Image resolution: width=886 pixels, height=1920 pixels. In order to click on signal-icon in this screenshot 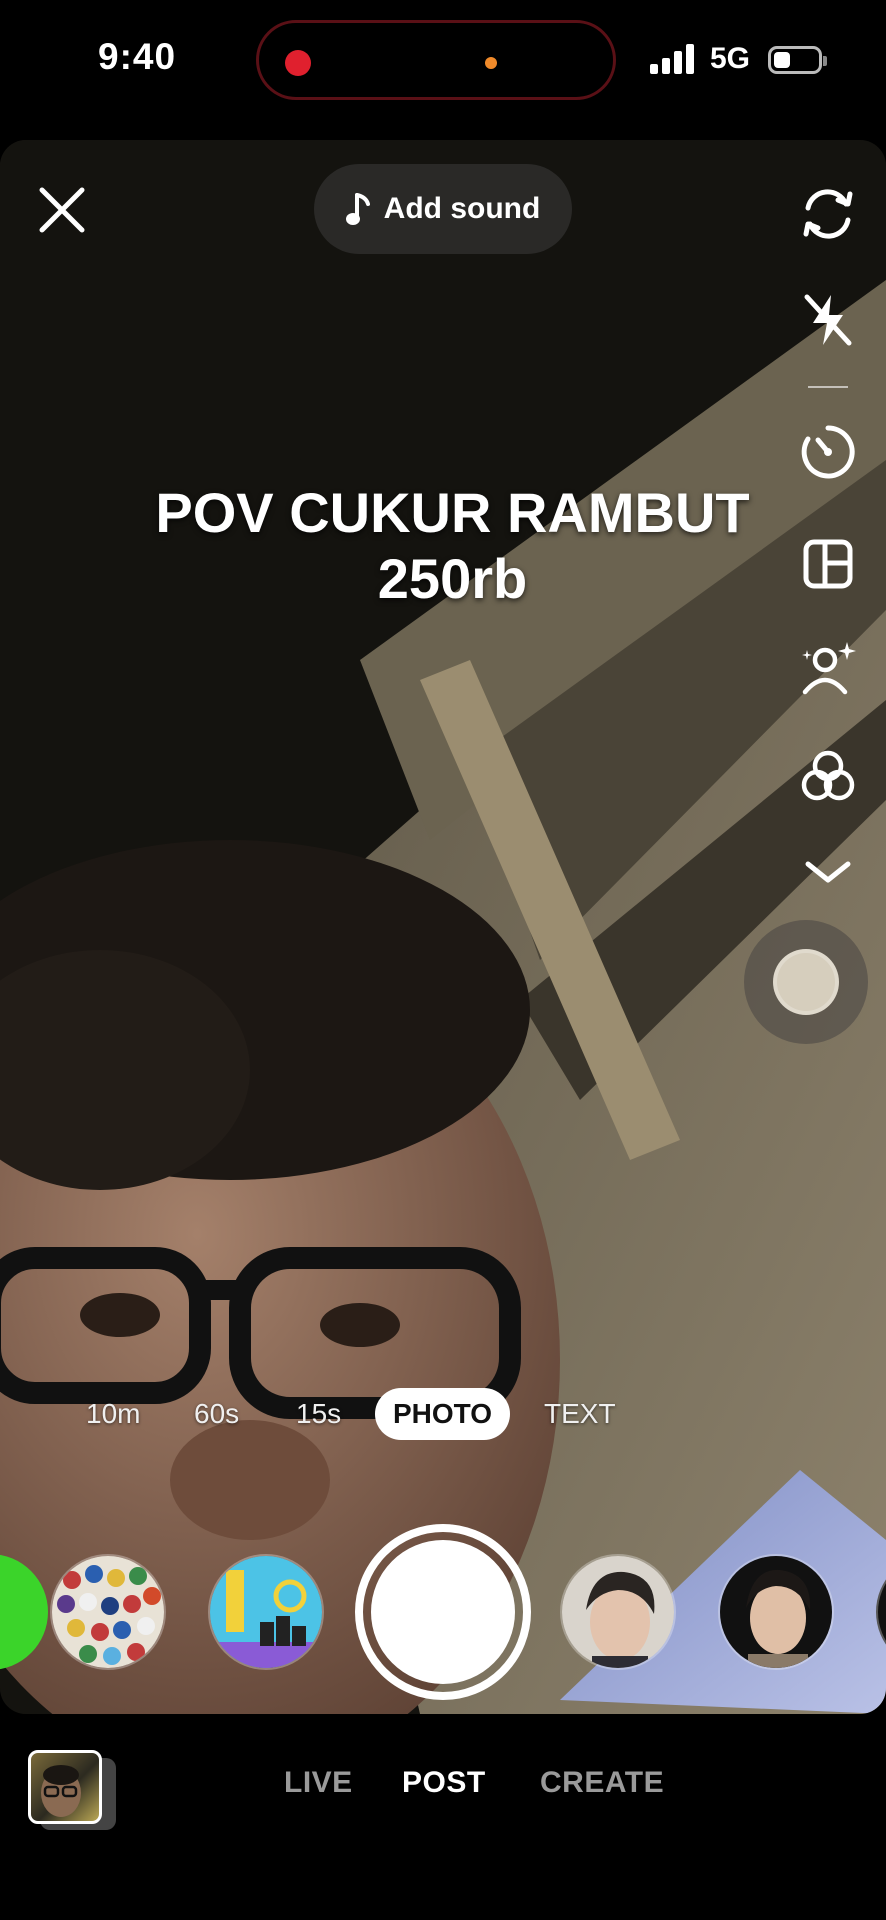, I will do `click(672, 59)`.